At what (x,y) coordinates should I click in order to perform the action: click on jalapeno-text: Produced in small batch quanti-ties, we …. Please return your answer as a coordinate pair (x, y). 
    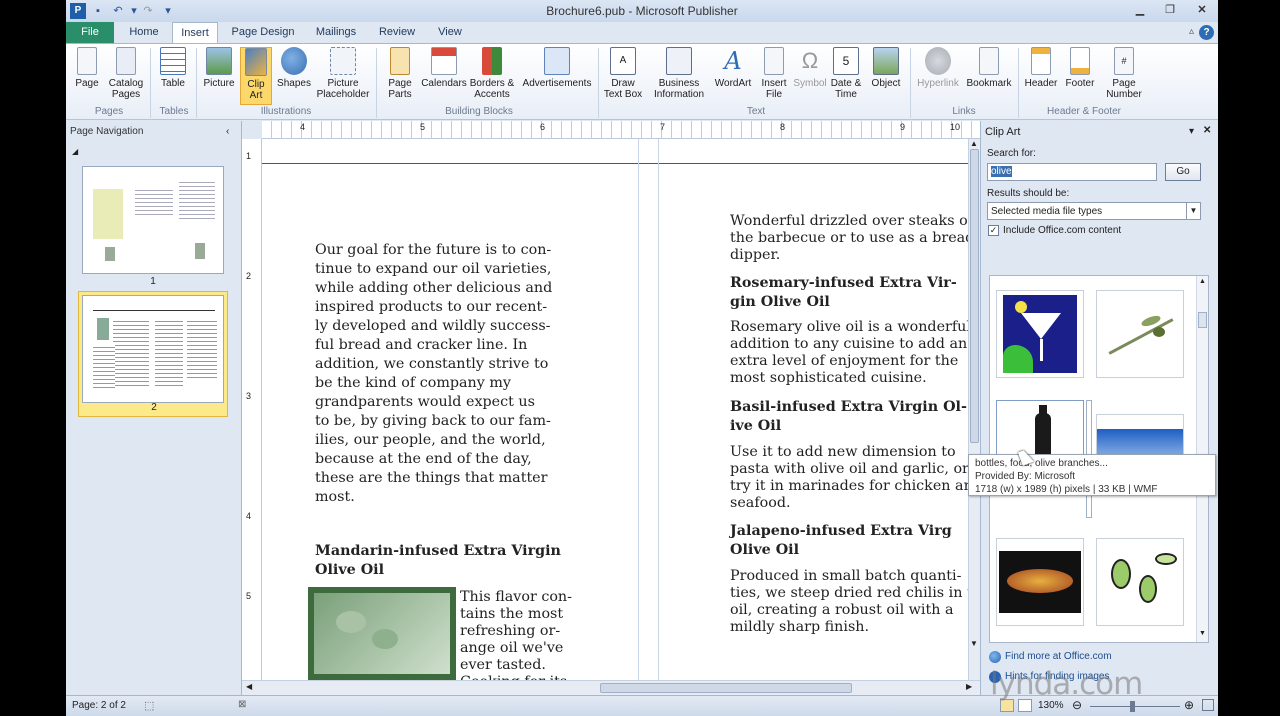
    Looking at the image, I should click on (849, 602).